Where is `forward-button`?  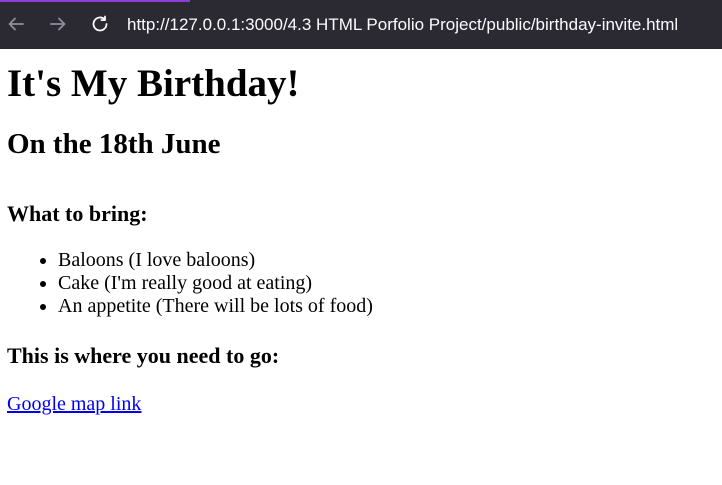 forward-button is located at coordinates (58, 24).